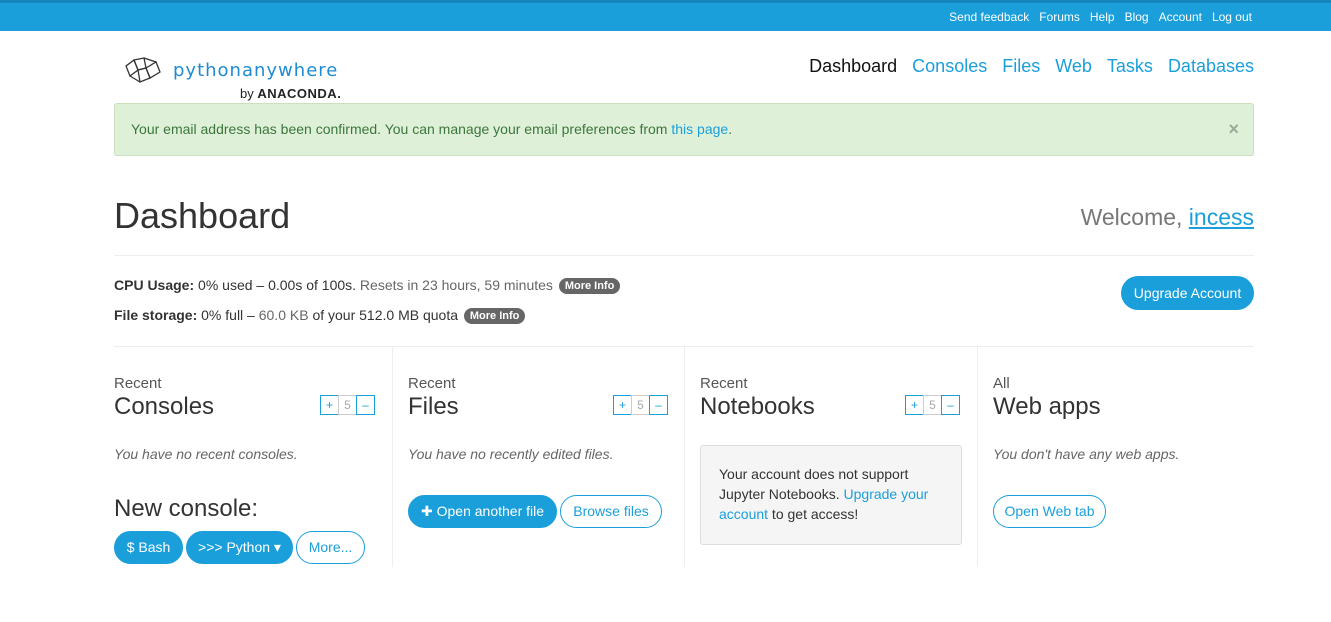 Image resolution: width=1331 pixels, height=622 pixels. What do you see at coordinates (1086, 454) in the screenshot?
I see `no-web-apps-text: You don't have any web apps.` at bounding box center [1086, 454].